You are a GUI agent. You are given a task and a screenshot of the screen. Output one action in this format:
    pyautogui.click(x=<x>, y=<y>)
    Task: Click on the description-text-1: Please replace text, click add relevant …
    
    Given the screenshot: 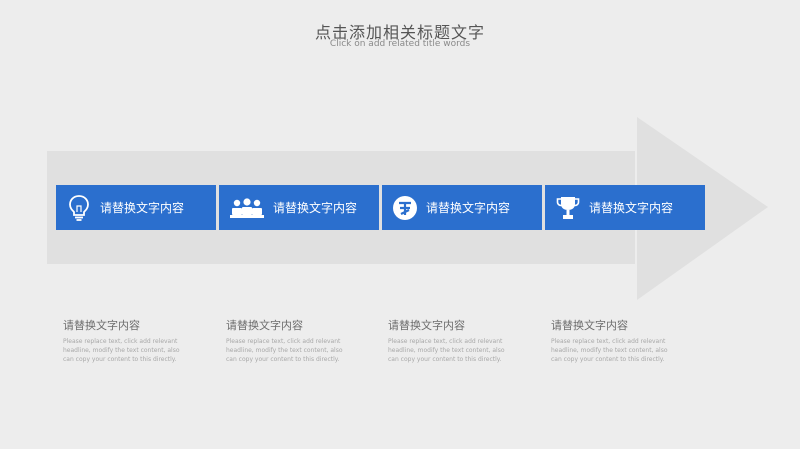 What is the action you would take?
    pyautogui.click(x=121, y=350)
    